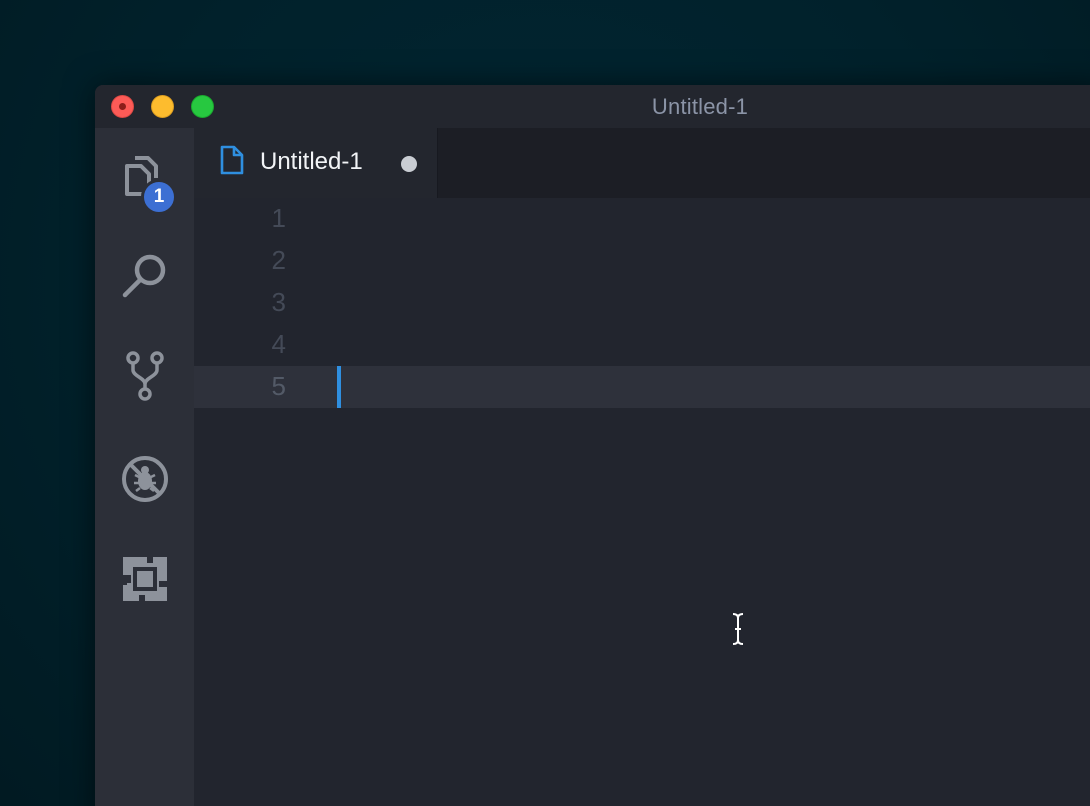 The height and width of the screenshot is (806, 1090). What do you see at coordinates (700, 106) in the screenshot?
I see `window-title: Untitled-1` at bounding box center [700, 106].